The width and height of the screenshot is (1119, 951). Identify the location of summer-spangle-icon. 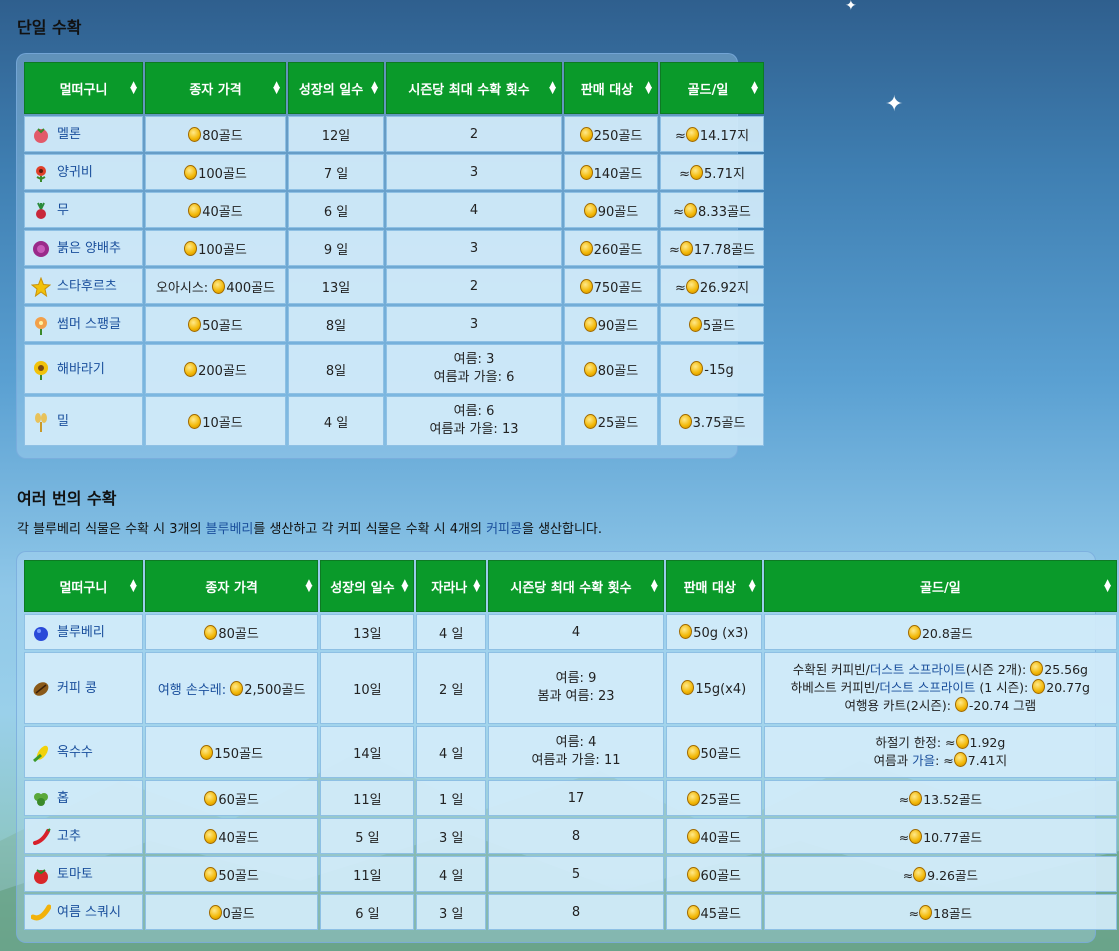
(41, 325).